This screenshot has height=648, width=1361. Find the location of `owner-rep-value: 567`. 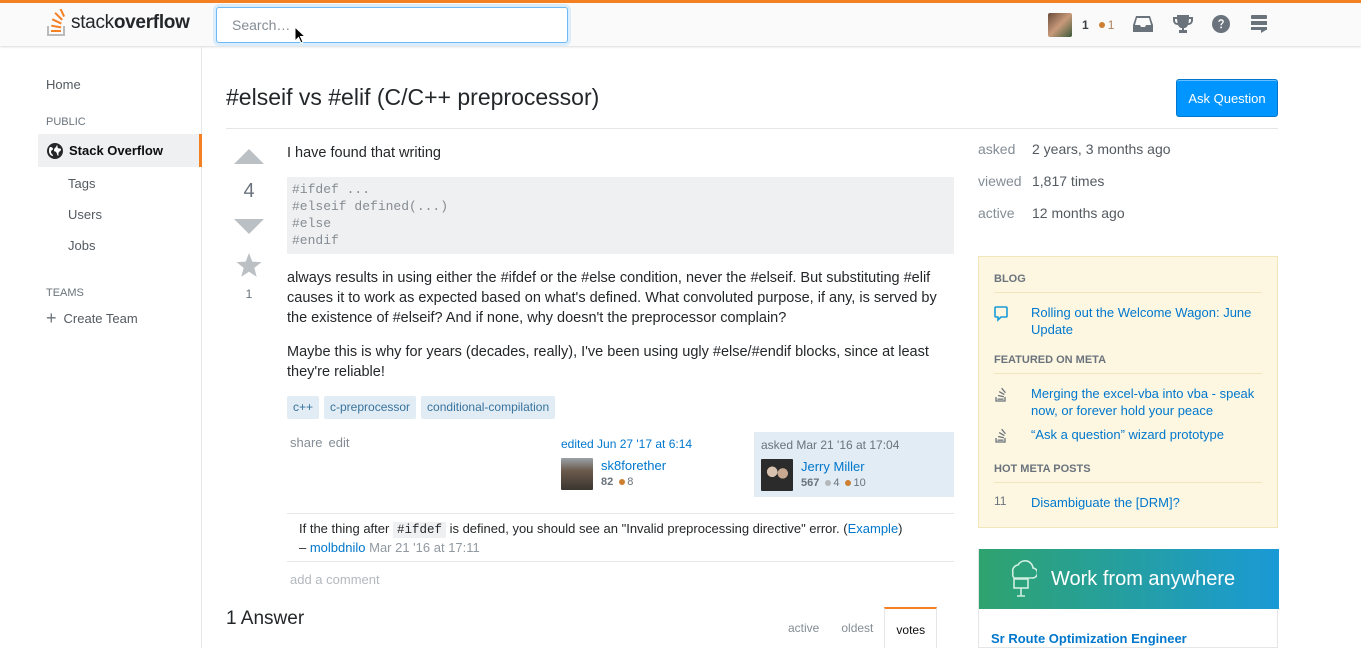

owner-rep-value: 567 is located at coordinates (810, 483).